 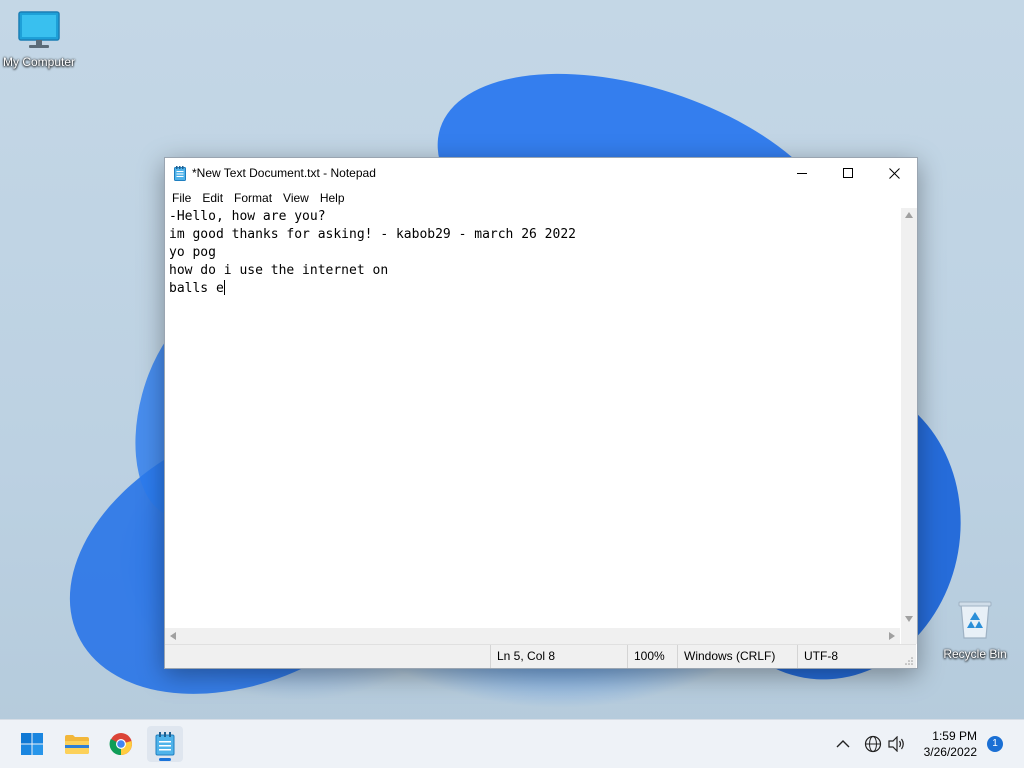 I want to click on windows-logo-icon, so click(x=32, y=744).